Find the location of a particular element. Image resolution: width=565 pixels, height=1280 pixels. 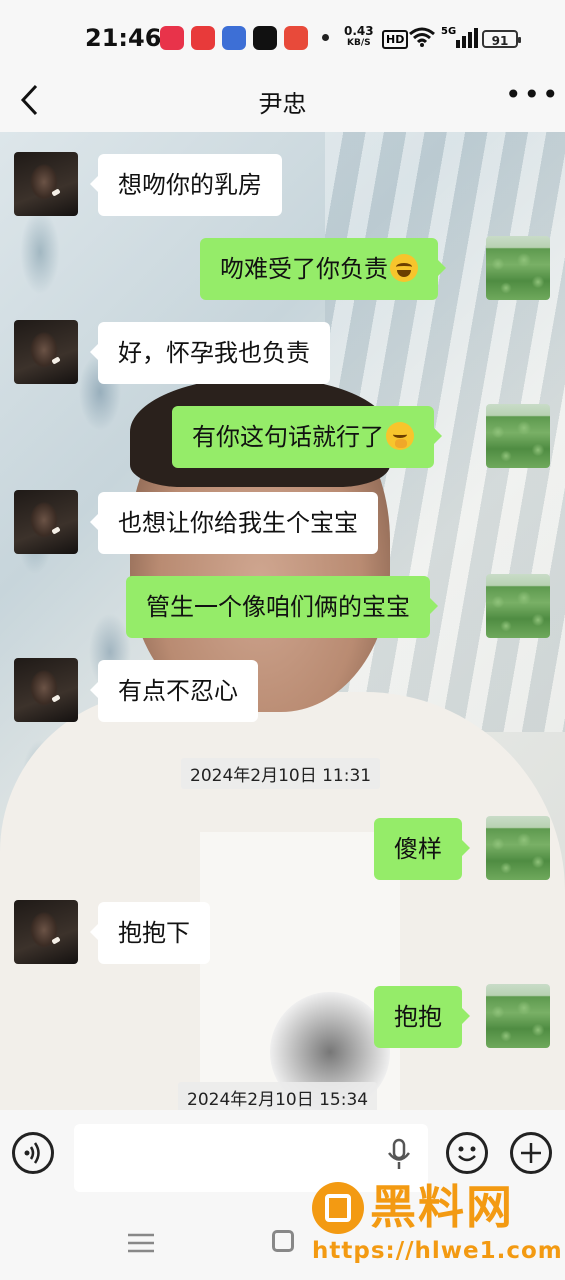

network-speed-value: 0.43 is located at coordinates (359, 31).